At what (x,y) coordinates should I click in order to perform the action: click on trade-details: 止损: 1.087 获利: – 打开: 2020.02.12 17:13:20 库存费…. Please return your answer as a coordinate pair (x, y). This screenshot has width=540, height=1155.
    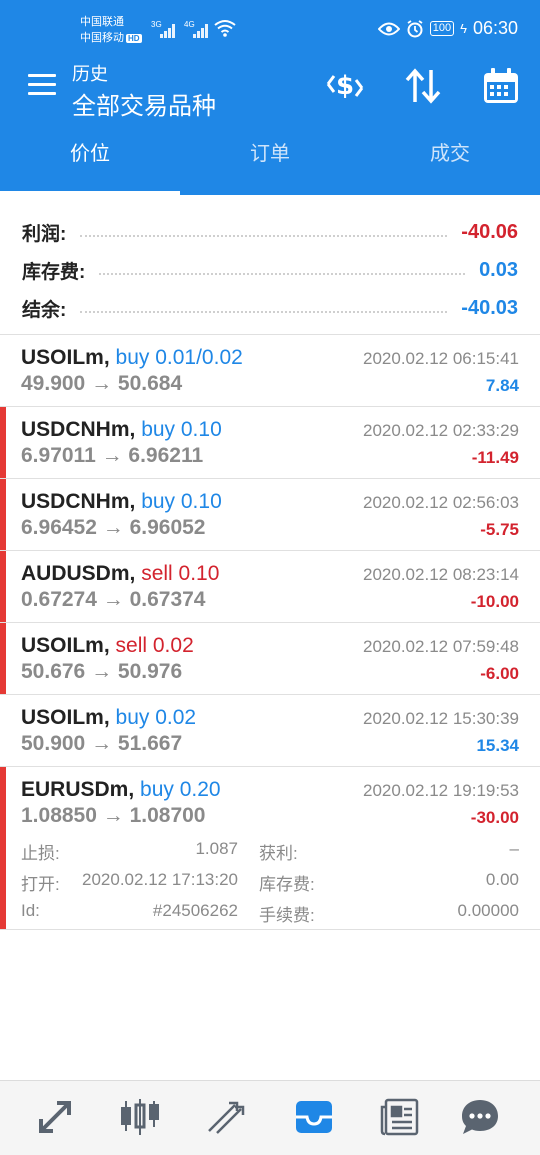
    Looking at the image, I should click on (270, 885).